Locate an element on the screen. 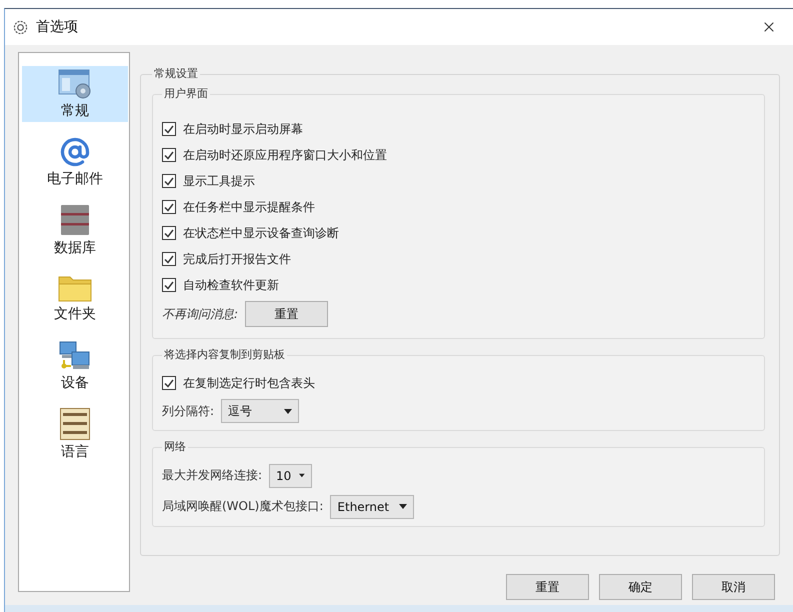 The width and height of the screenshot is (793, 612). sidebar-item: 电子邮件 is located at coordinates (75, 162).